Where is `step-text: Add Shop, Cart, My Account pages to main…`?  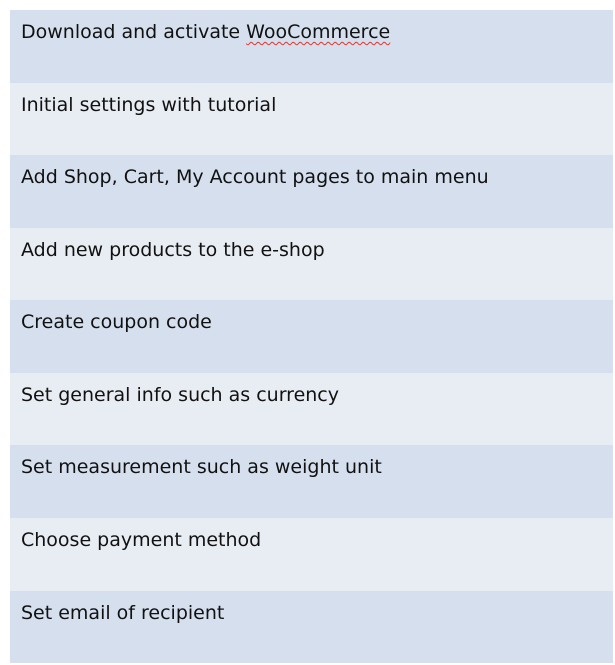 step-text: Add Shop, Cart, My Account pages to main… is located at coordinates (255, 177).